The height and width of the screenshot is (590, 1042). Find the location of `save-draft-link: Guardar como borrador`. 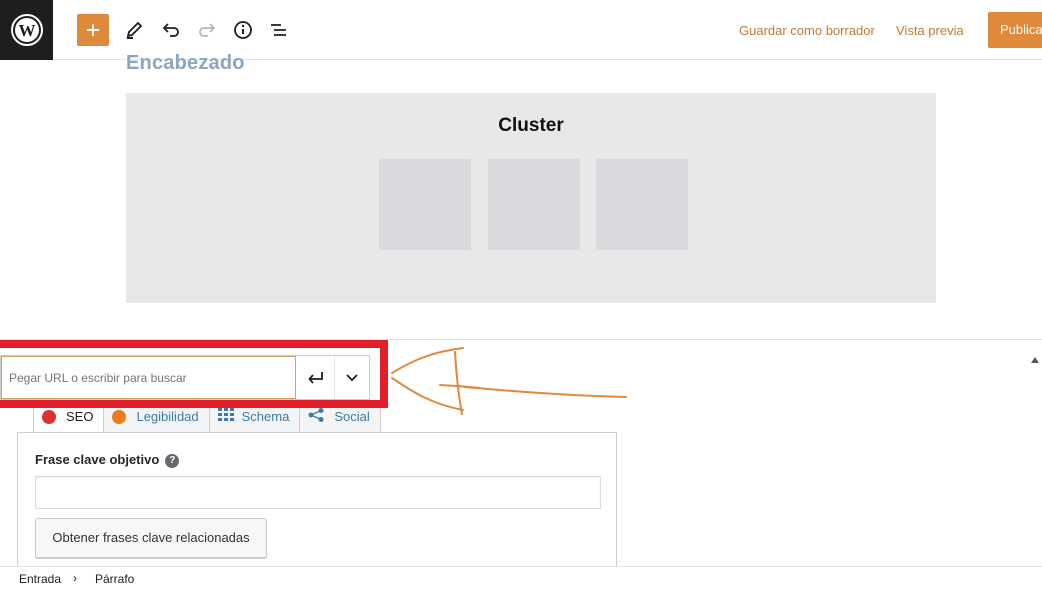

save-draft-link: Guardar como borrador is located at coordinates (807, 30).